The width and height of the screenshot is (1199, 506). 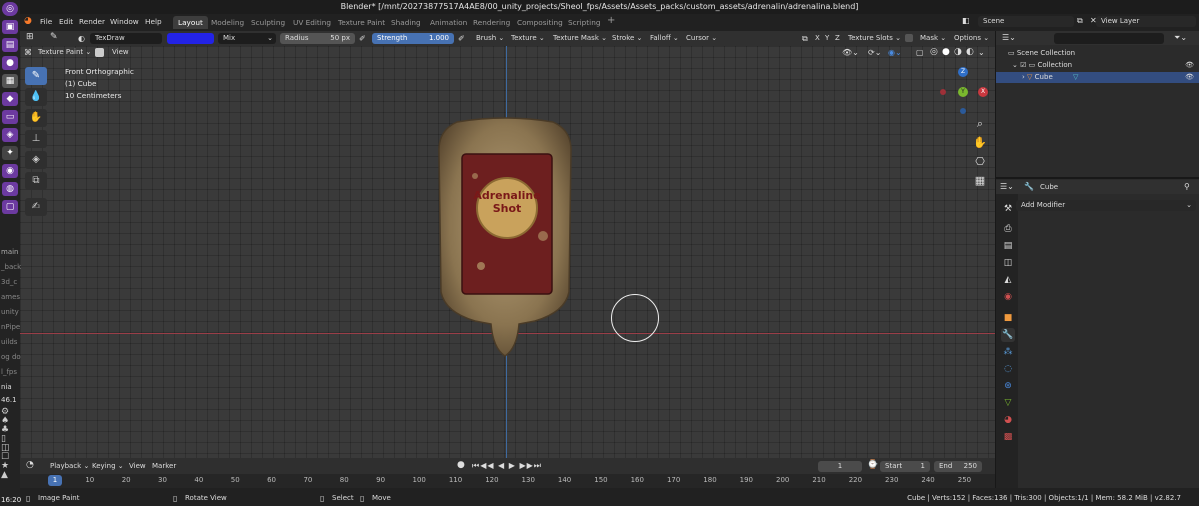 What do you see at coordinates (490, 38) in the screenshot?
I see `menu-brush: Brush ⌄` at bounding box center [490, 38].